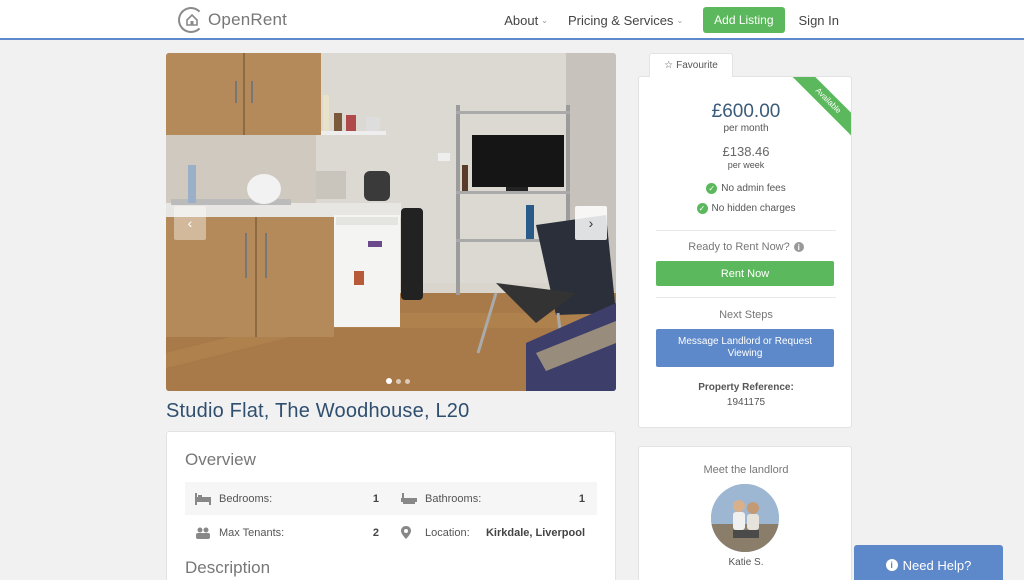 Image resolution: width=1024 pixels, height=580 pixels. Describe the element at coordinates (937, 565) in the screenshot. I see `need-help-label: Need Help?` at that location.